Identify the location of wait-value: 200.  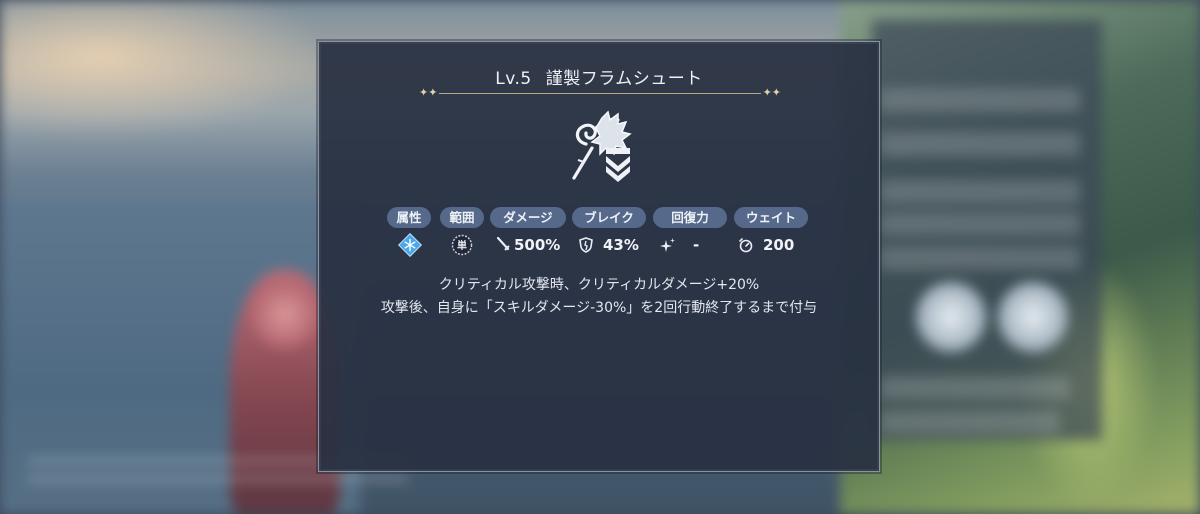
(766, 245).